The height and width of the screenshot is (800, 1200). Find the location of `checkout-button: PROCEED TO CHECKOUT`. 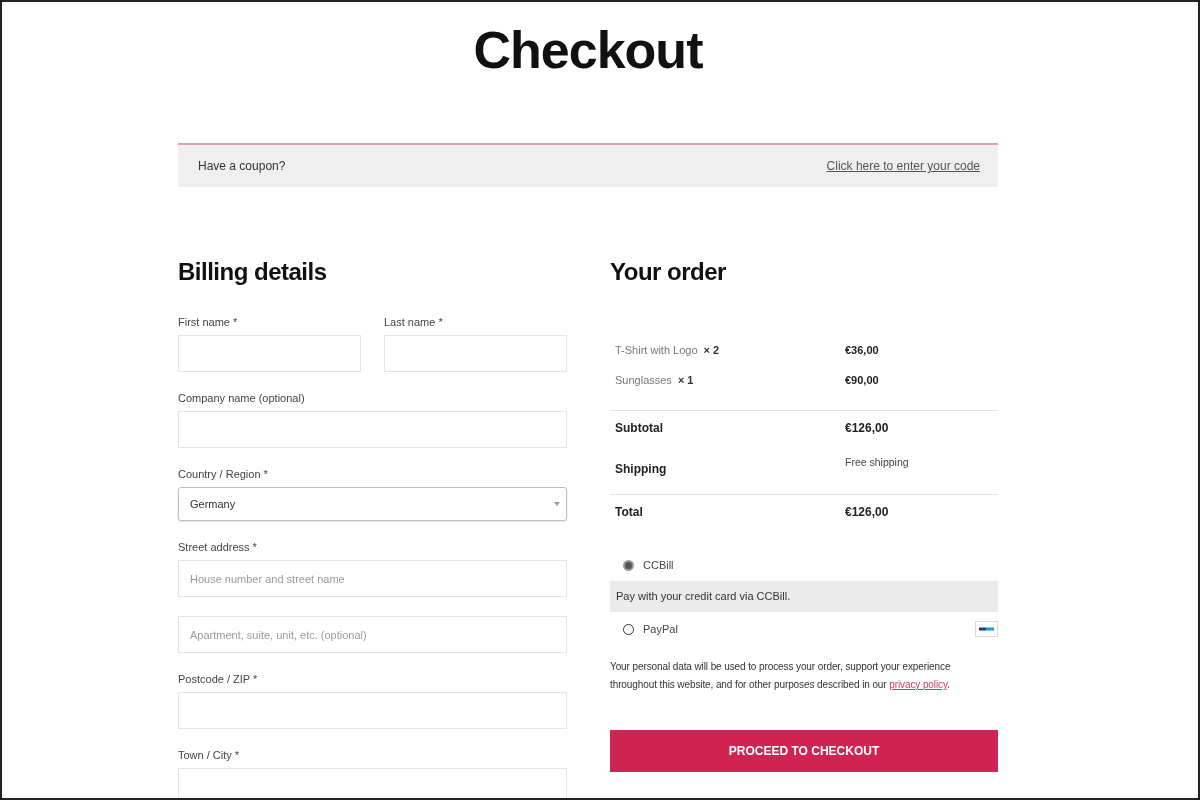

checkout-button: PROCEED TO CHECKOUT is located at coordinates (804, 751).